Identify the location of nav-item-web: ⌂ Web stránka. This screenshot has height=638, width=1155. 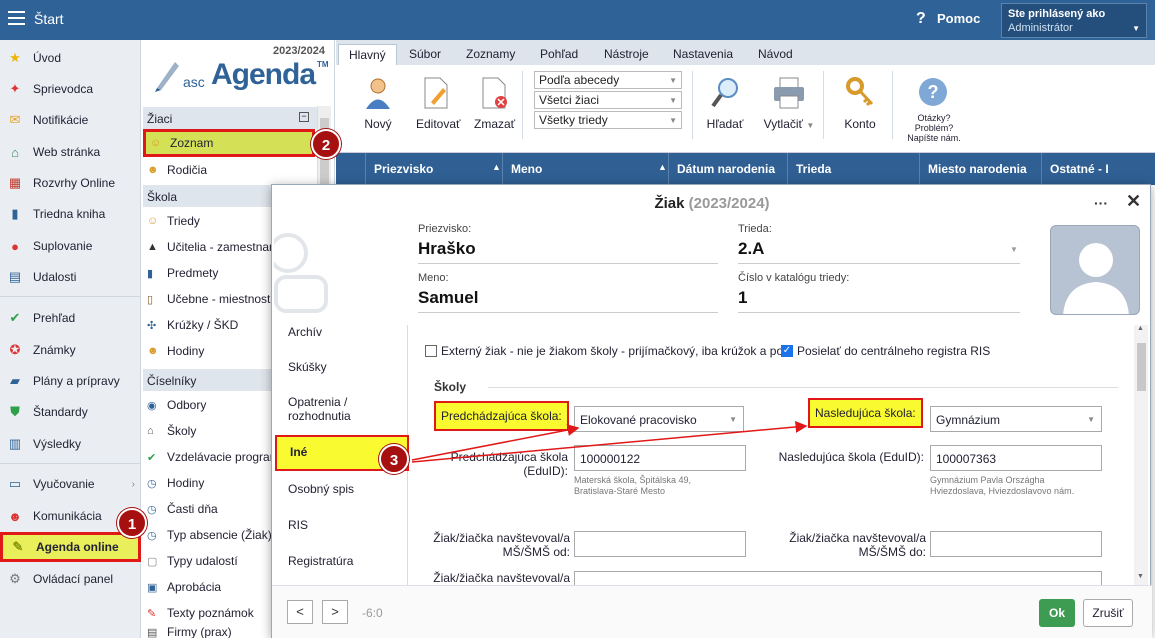
(70, 152).